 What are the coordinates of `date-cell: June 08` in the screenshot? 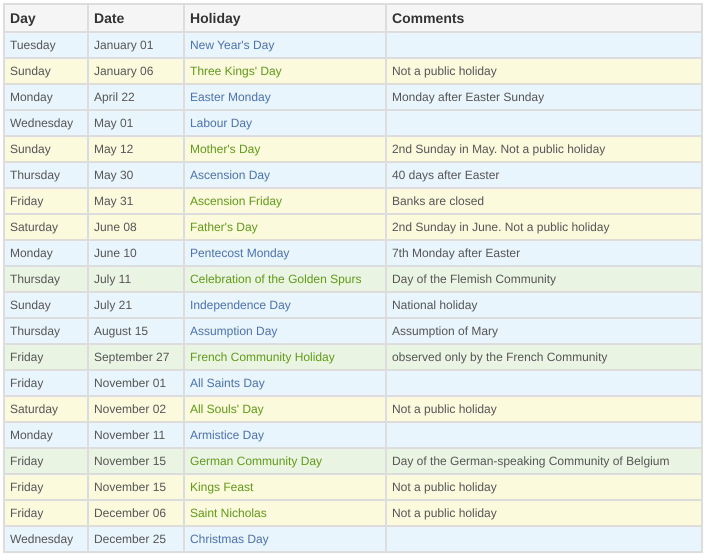 It's located at (136, 227).